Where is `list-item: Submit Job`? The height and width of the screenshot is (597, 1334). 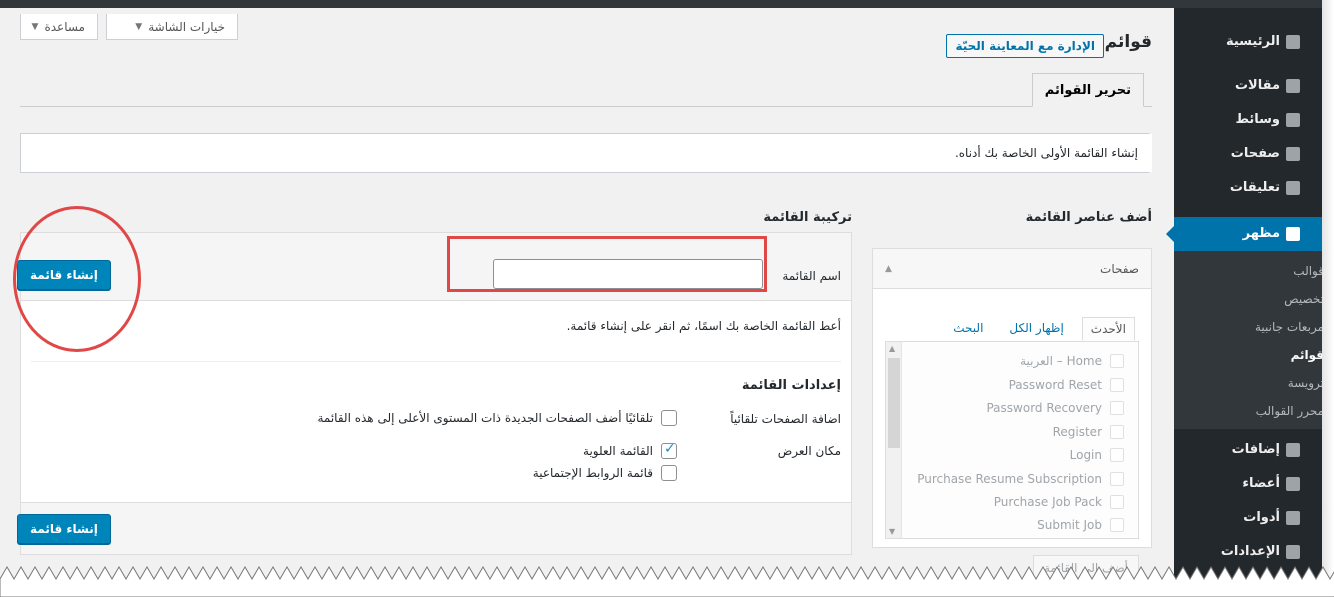
list-item: Submit Job is located at coordinates (1080, 525).